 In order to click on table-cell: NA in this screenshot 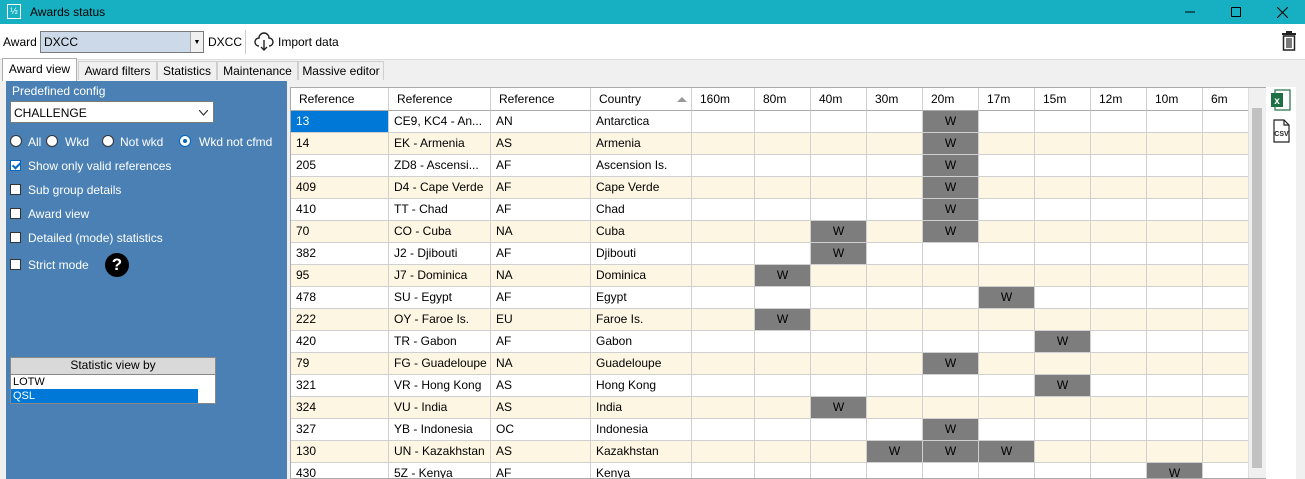, I will do `click(541, 364)`.